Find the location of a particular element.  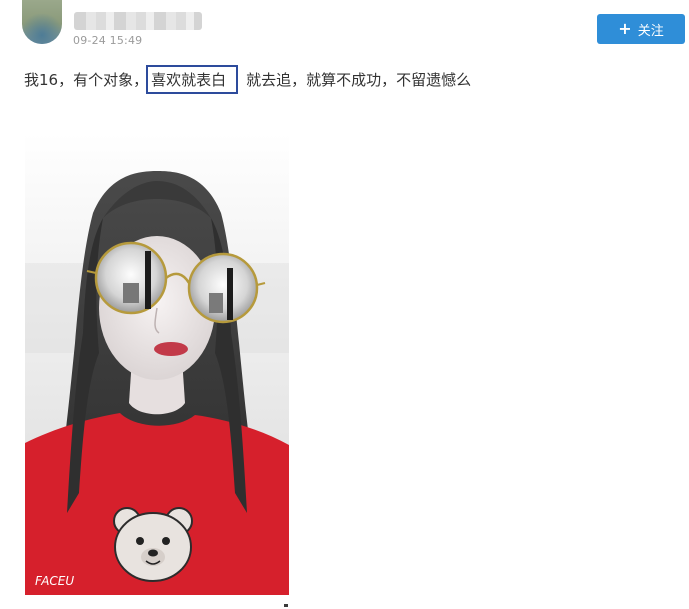

lens-reflection-left-building is located at coordinates (131, 293).